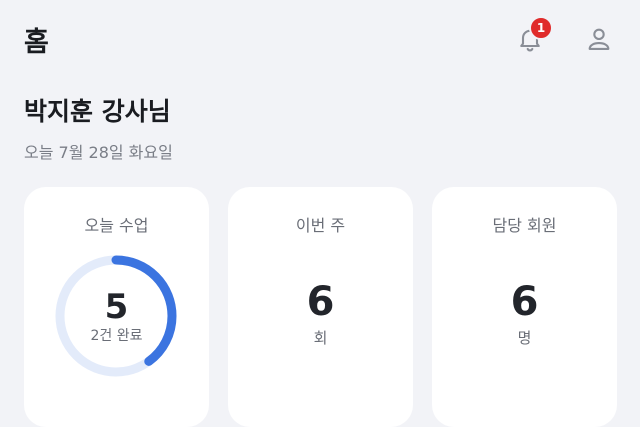  Describe the element at coordinates (524, 338) in the screenshot. I see `assigned-members-unit: 명` at that location.